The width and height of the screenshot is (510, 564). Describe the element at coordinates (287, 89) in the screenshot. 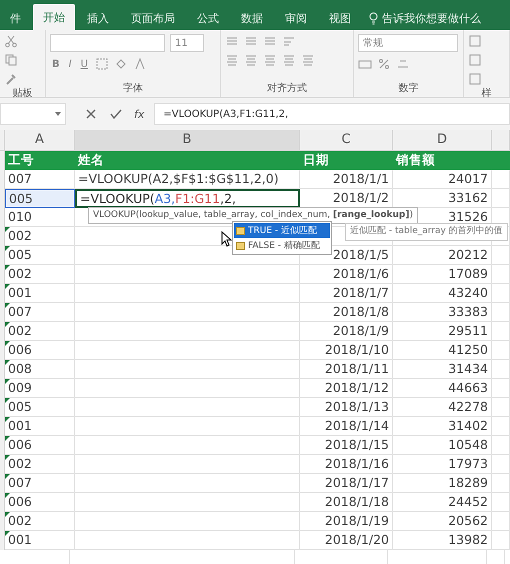

I see `ribbon-group-label: 对齐方式` at that location.